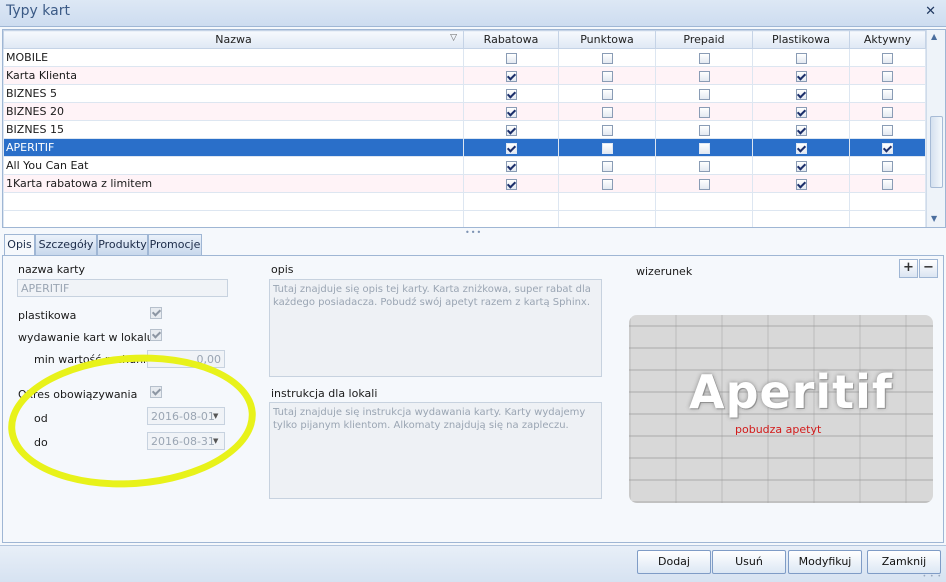 Image resolution: width=946 pixels, height=582 pixels. I want to click on row-name-cell: MOBILE, so click(233, 57).